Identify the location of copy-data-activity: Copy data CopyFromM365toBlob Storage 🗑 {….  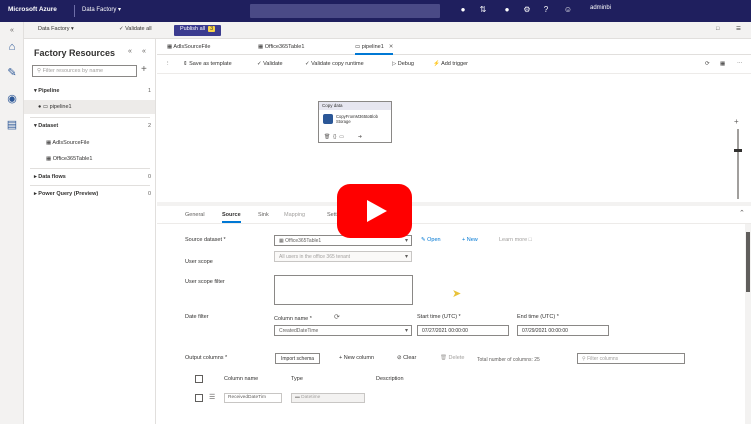
(355, 122).